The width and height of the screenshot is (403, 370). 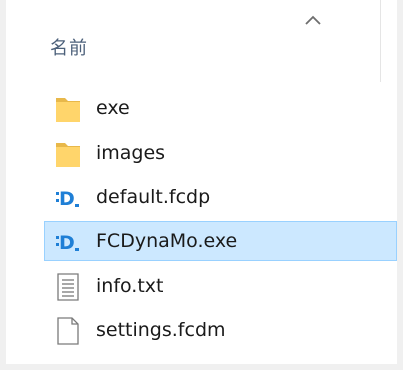 What do you see at coordinates (68, 287) in the screenshot?
I see `text-file-icon` at bounding box center [68, 287].